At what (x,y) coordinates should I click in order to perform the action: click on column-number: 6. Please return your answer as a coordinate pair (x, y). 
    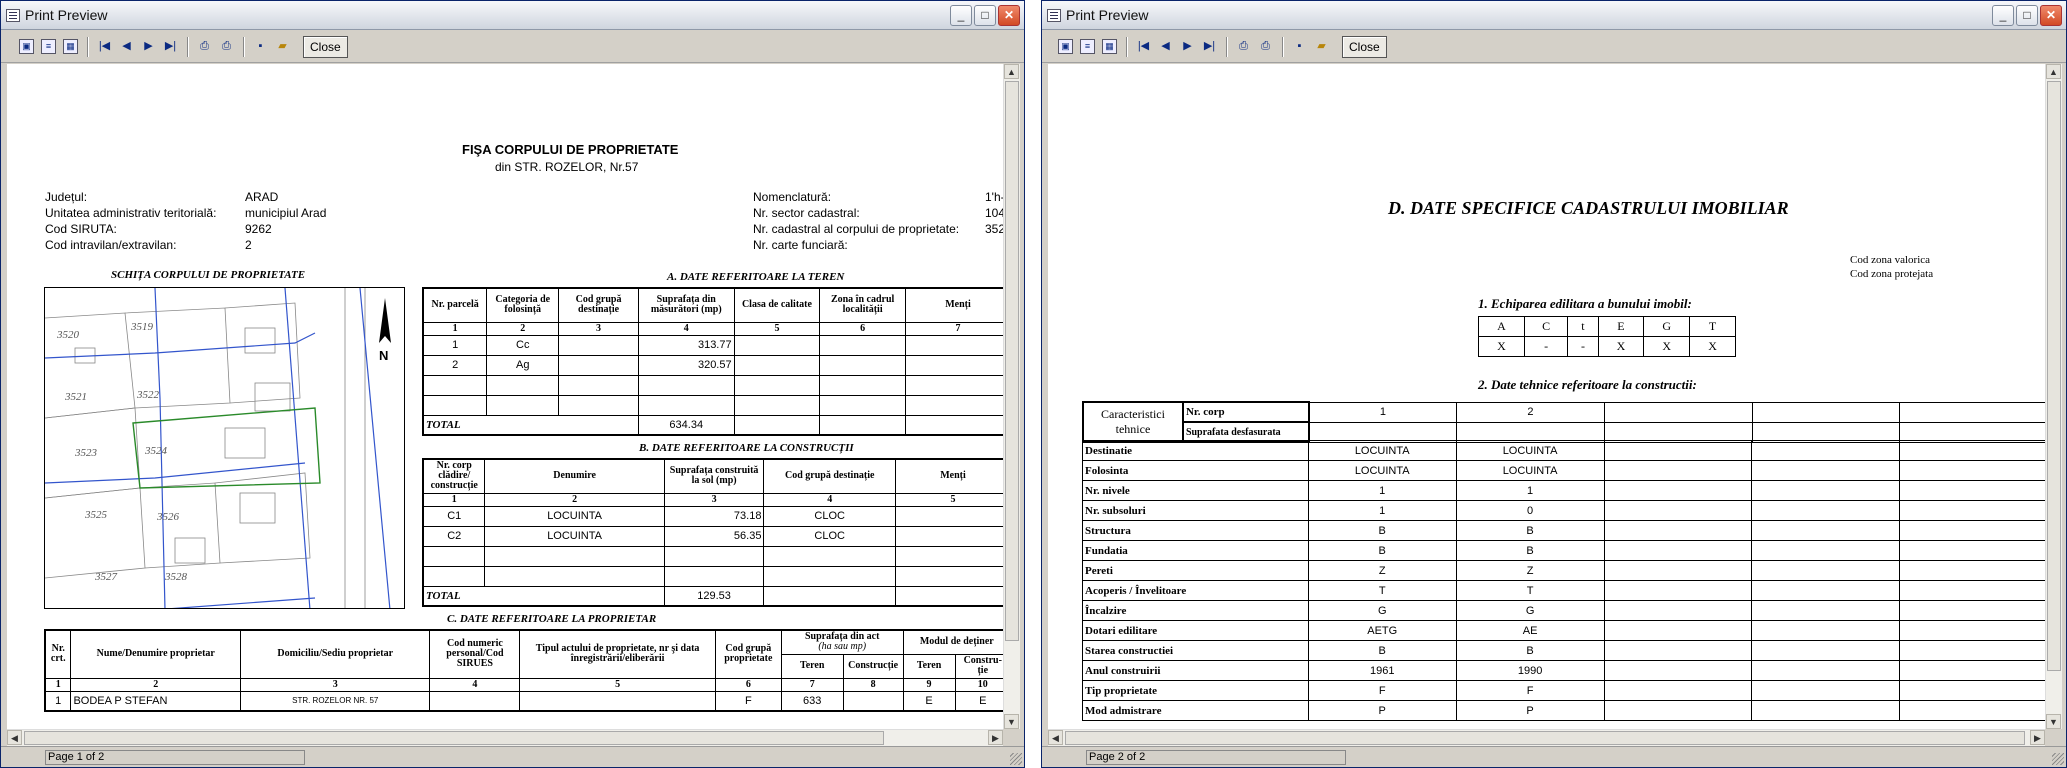
    Looking at the image, I should click on (862, 328).